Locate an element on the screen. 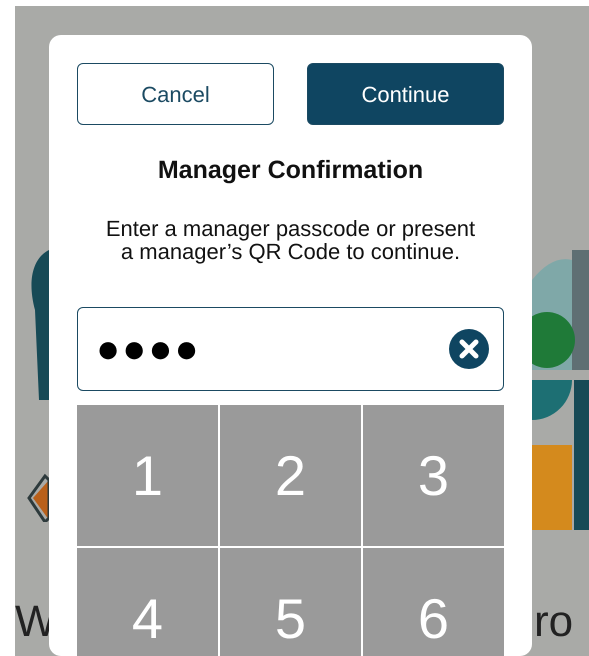  keypad-key: 3 is located at coordinates (433, 475).